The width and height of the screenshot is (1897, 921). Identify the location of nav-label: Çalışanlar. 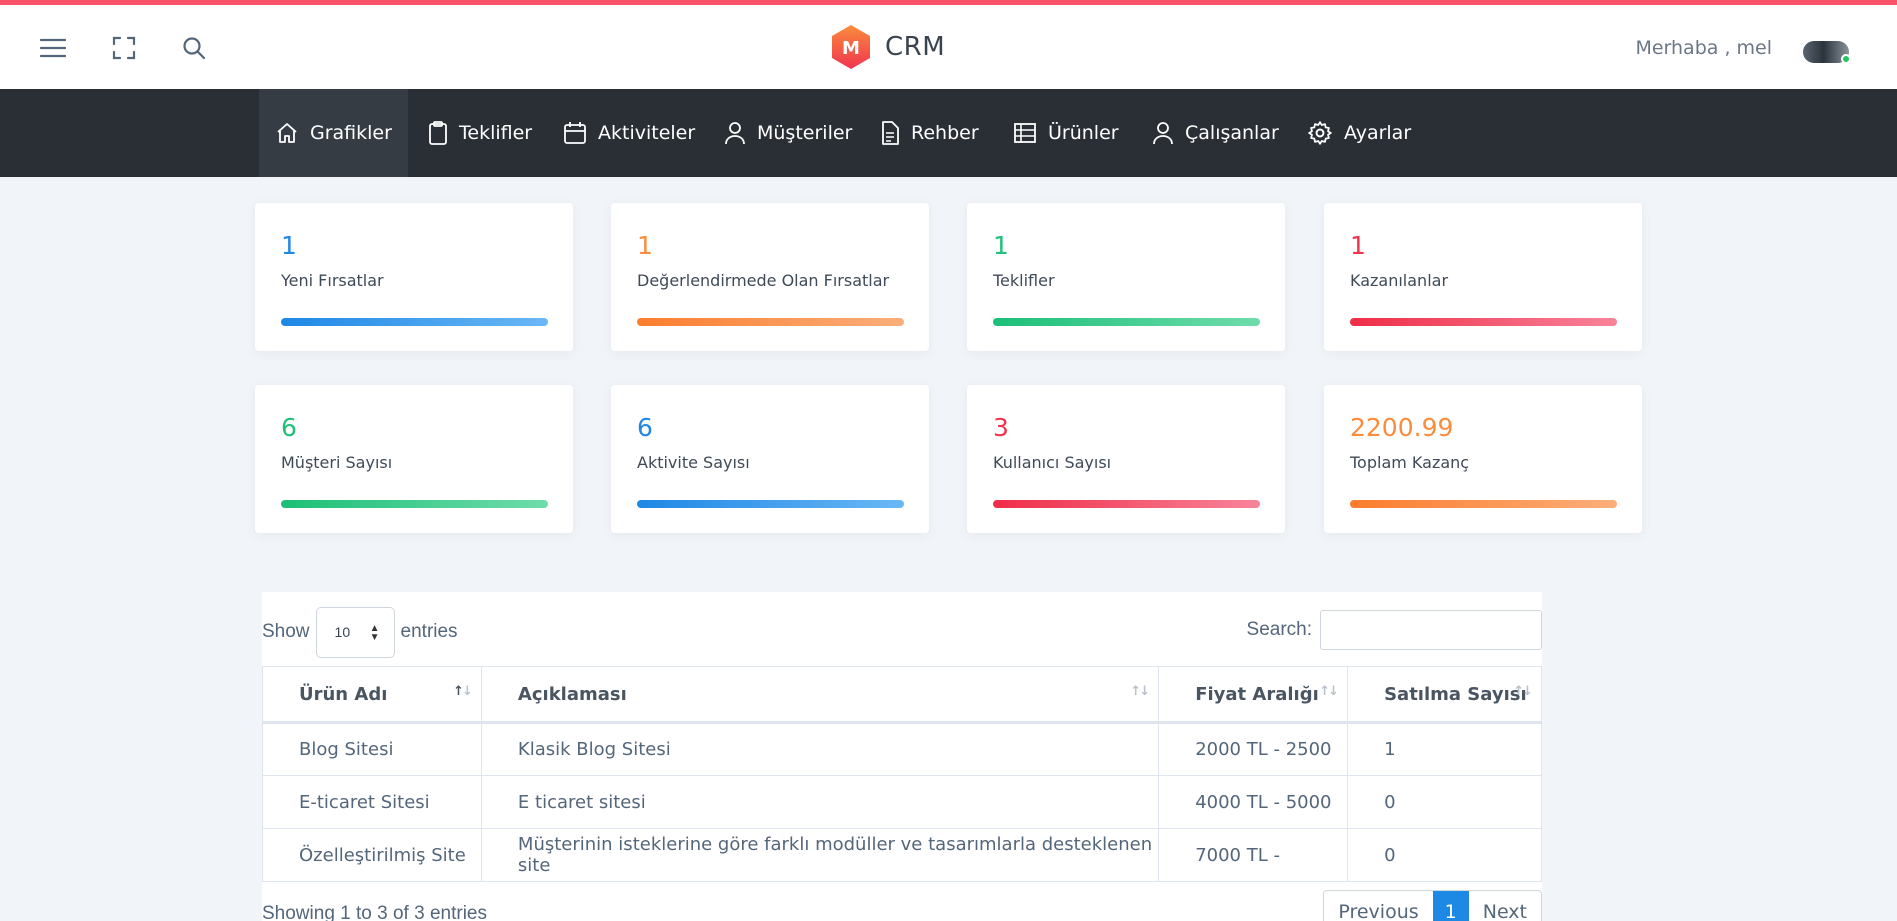
(1232, 133).